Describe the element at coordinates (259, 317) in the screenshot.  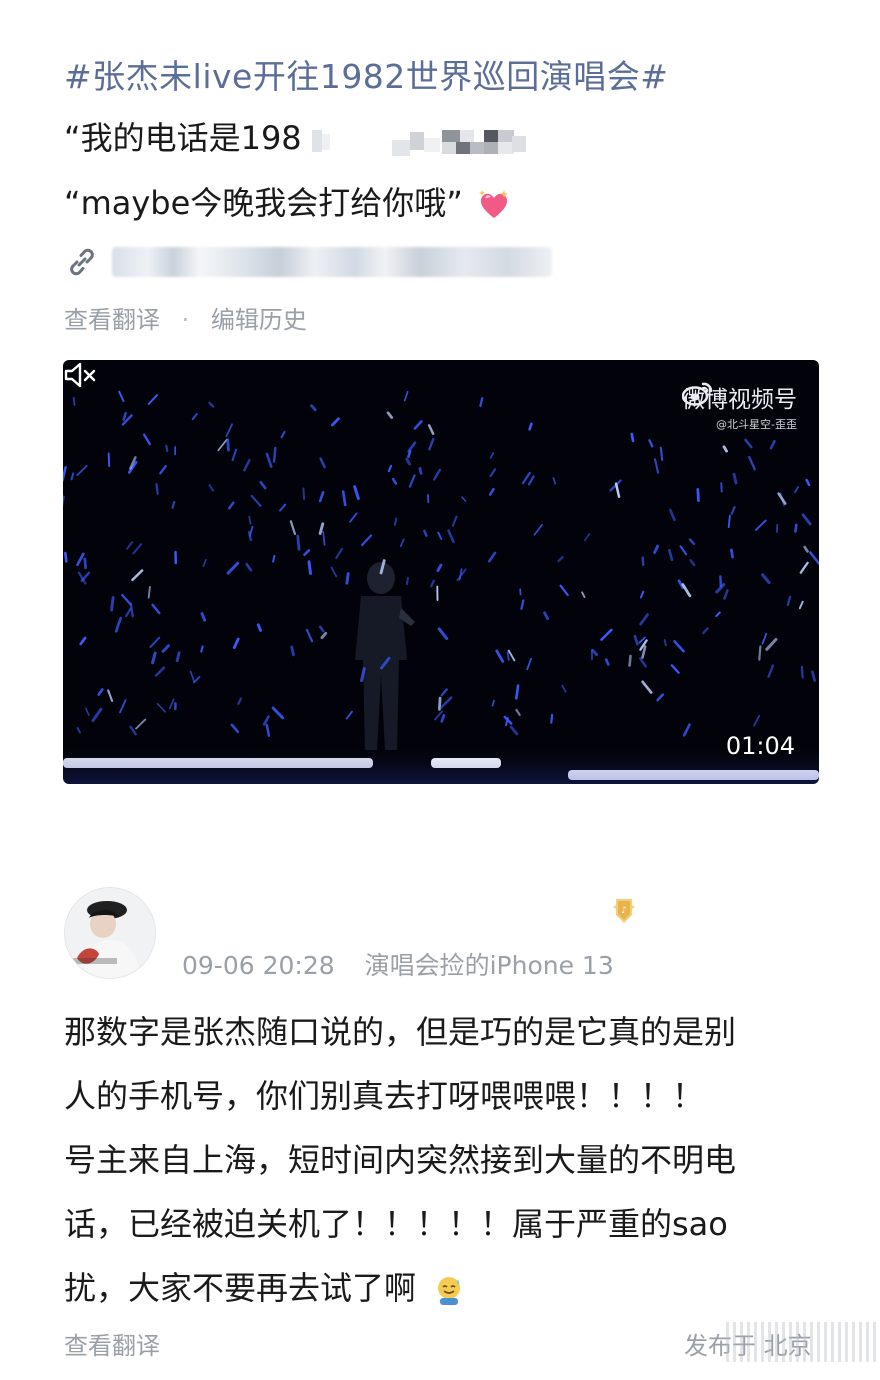
I see `edit-history-link: 编辑历史` at that location.